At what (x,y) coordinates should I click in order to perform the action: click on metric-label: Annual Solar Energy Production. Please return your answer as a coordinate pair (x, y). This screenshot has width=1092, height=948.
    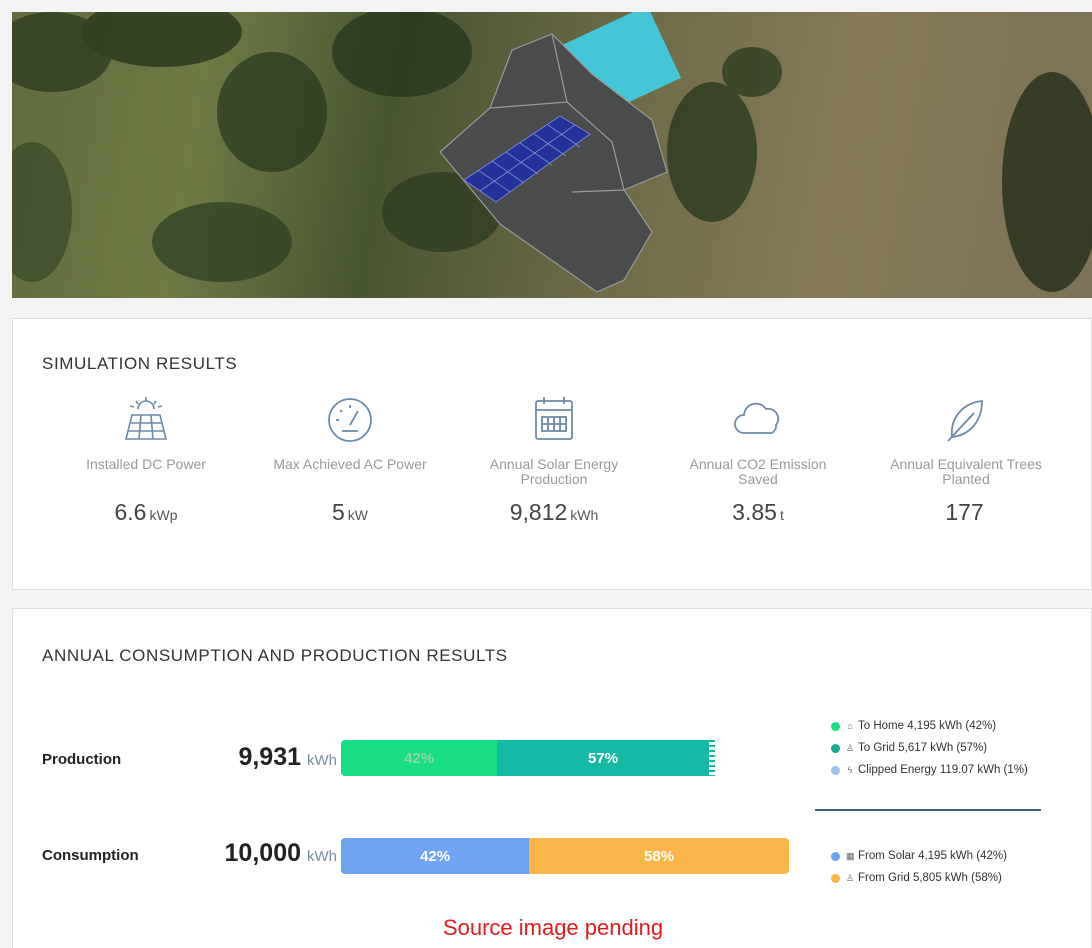
    Looking at the image, I should click on (554, 471).